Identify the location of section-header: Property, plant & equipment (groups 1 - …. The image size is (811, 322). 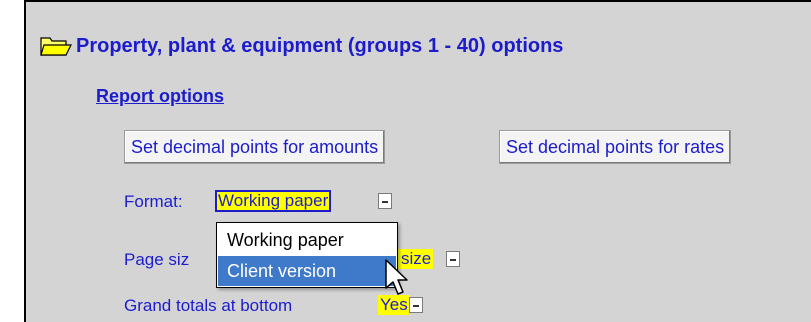
(301, 46).